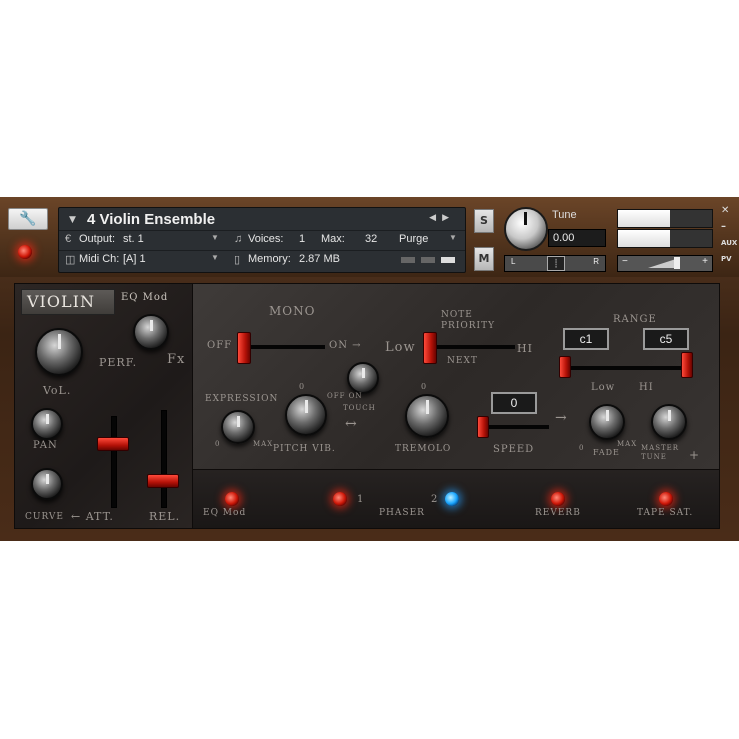 The image size is (739, 739). Describe the element at coordinates (345, 345) in the screenshot. I see `mono-on-label: ON →` at that location.